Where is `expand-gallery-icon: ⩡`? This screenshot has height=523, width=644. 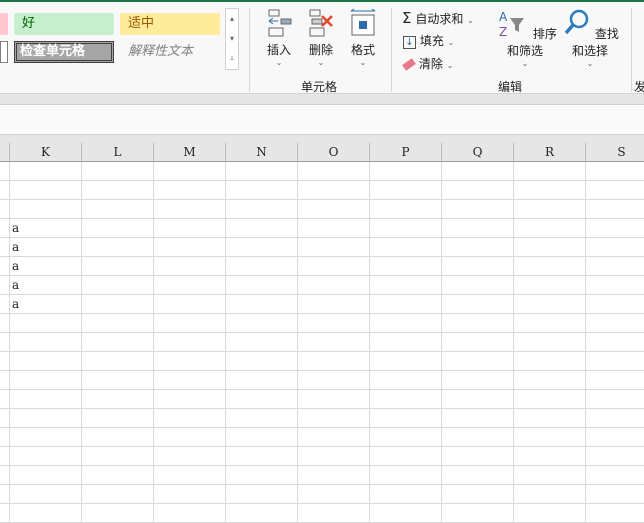 expand-gallery-icon: ⩡ is located at coordinates (232, 59).